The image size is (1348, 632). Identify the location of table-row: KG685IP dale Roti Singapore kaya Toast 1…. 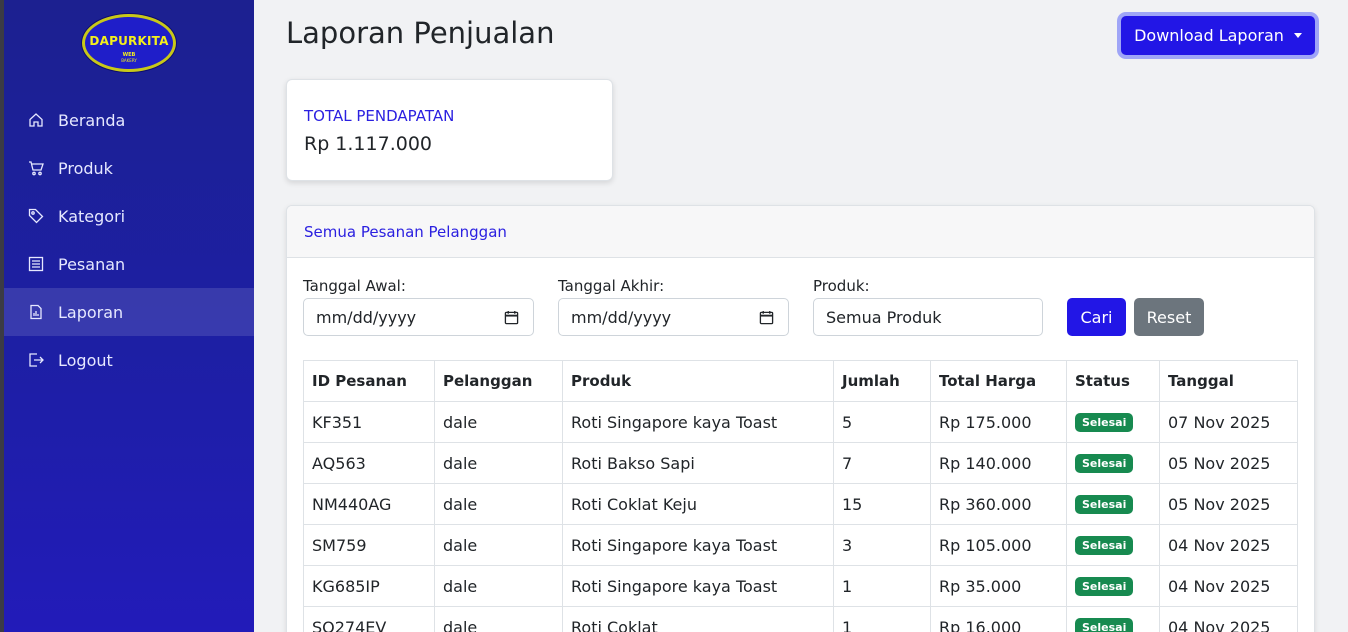
(800, 586).